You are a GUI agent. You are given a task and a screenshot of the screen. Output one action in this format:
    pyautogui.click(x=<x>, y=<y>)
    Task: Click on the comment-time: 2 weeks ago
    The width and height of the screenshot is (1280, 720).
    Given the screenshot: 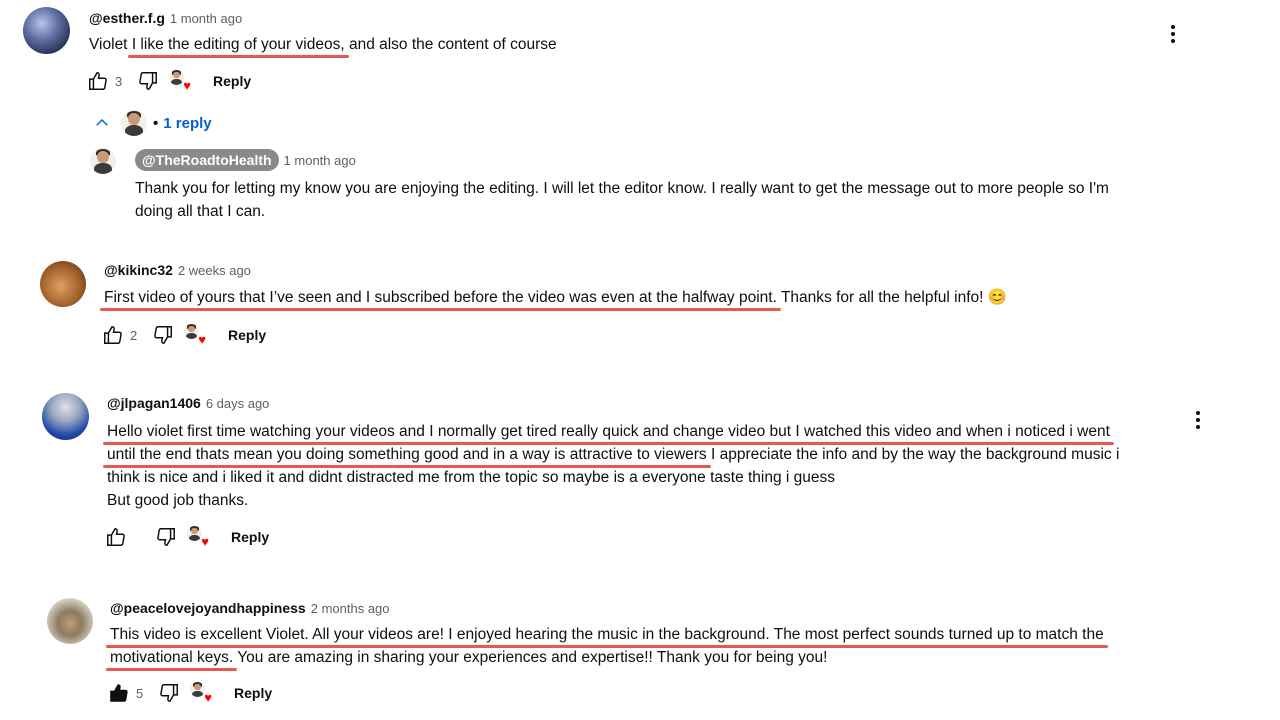 What is the action you would take?
    pyautogui.click(x=214, y=270)
    